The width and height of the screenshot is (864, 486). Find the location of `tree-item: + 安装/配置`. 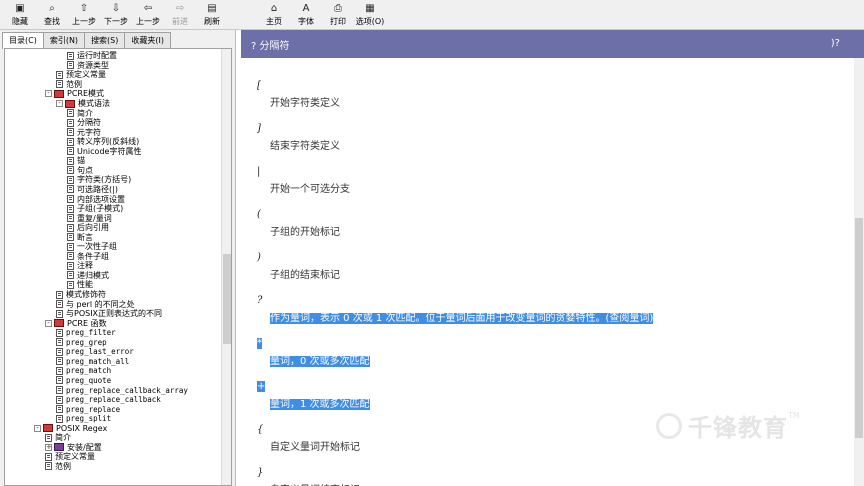

tree-item: + 安装/配置 is located at coordinates (73, 448).